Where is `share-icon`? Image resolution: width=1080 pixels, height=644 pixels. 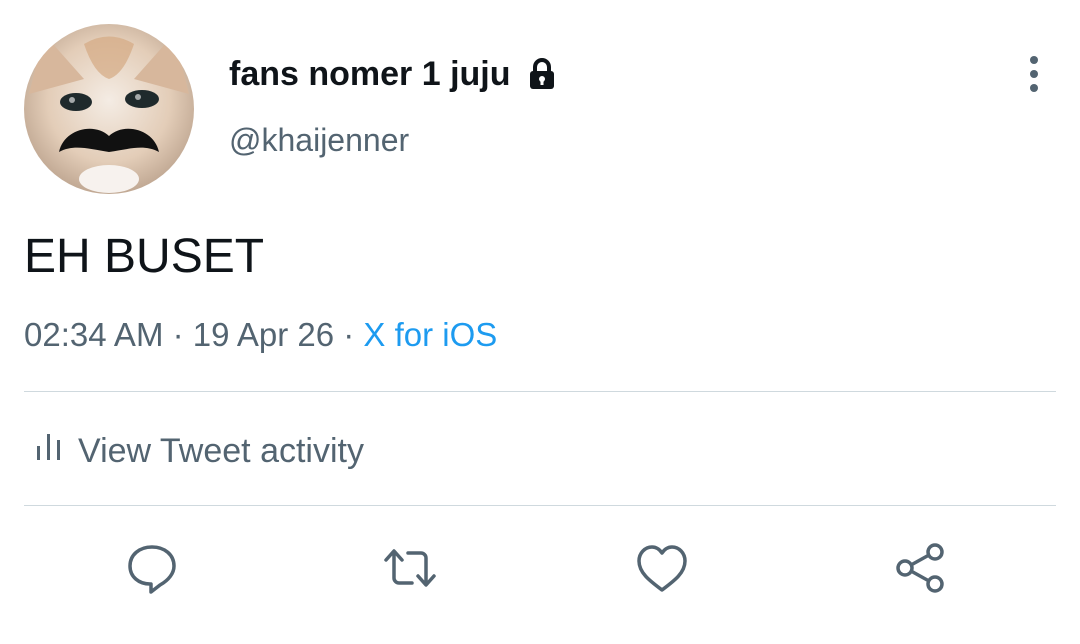
share-icon is located at coordinates (920, 568).